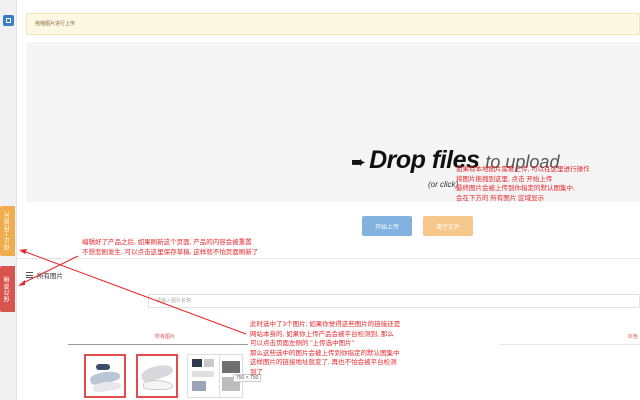 This screenshot has height=400, width=640. I want to click on tab-underline, so click(570, 344).